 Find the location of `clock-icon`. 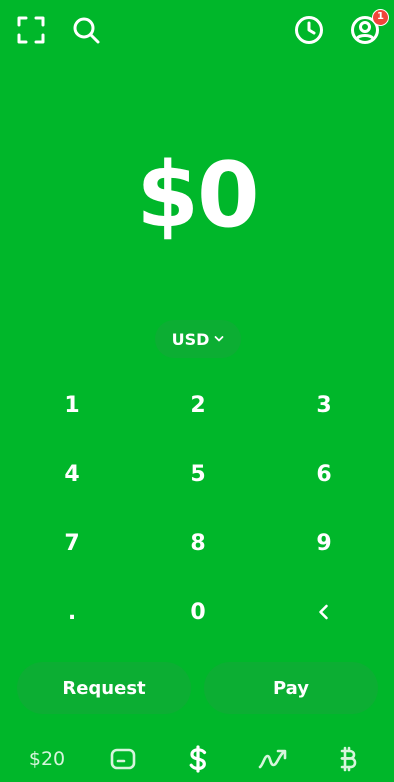

clock-icon is located at coordinates (309, 30).